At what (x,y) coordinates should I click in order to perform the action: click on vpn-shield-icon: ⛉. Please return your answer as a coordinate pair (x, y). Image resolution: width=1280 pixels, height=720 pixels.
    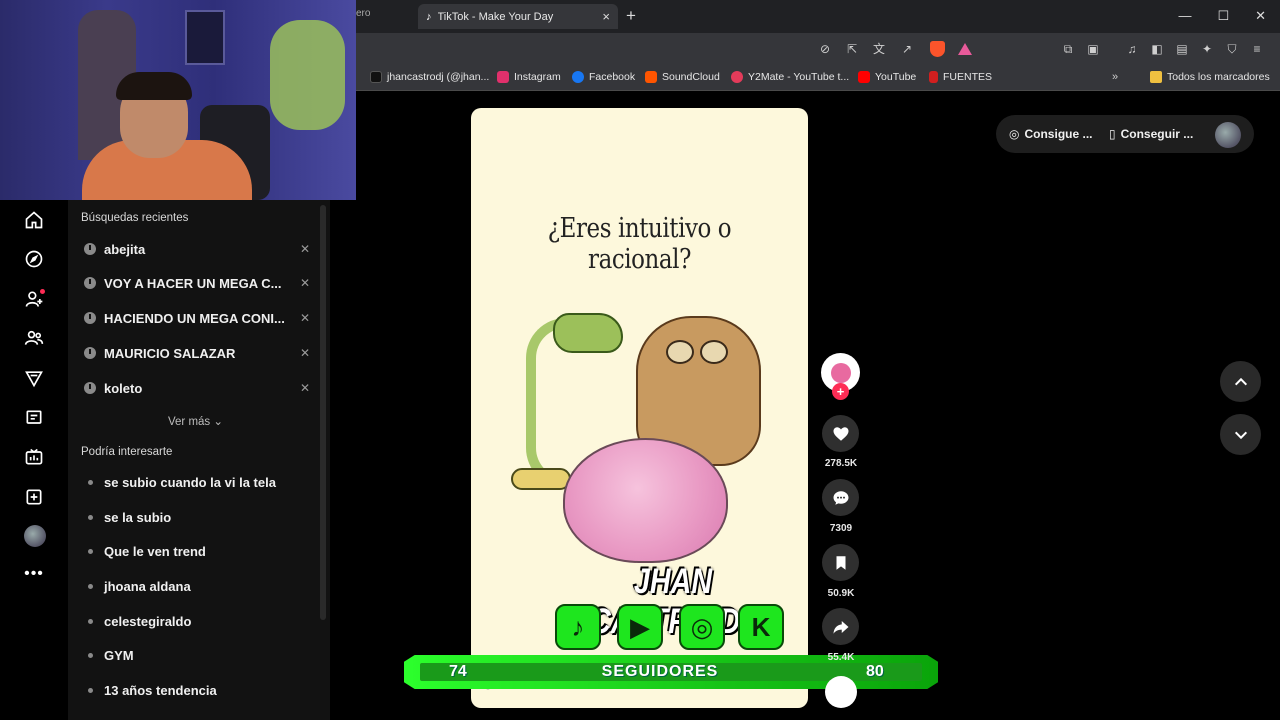
    Looking at the image, I should click on (1232, 49).